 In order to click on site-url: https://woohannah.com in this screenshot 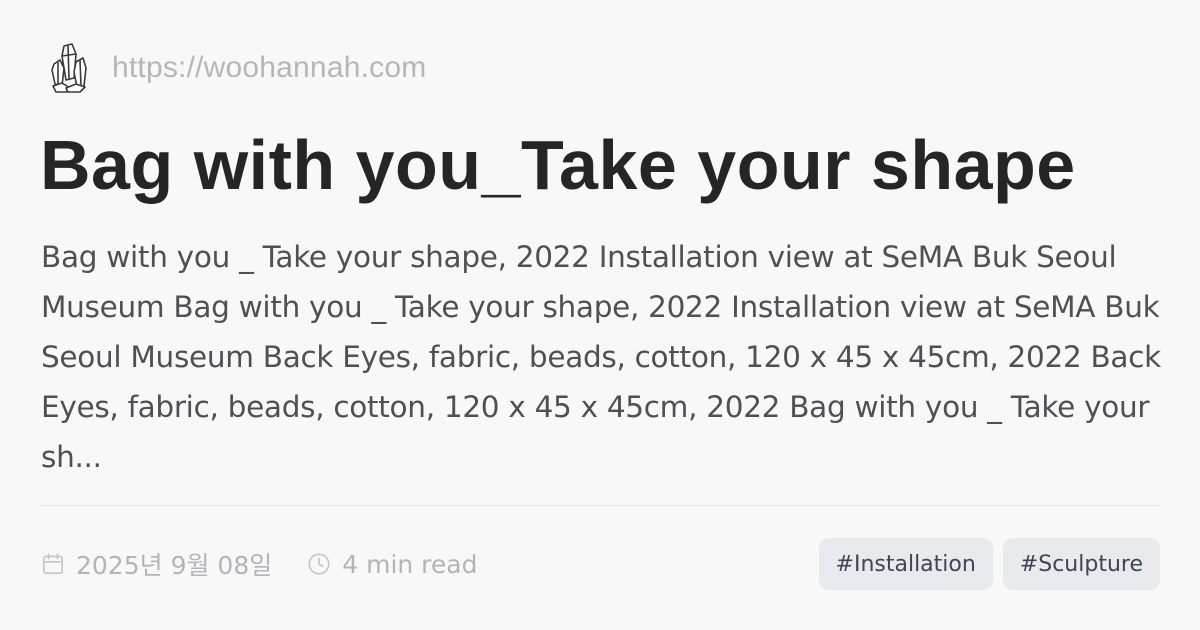, I will do `click(269, 68)`.